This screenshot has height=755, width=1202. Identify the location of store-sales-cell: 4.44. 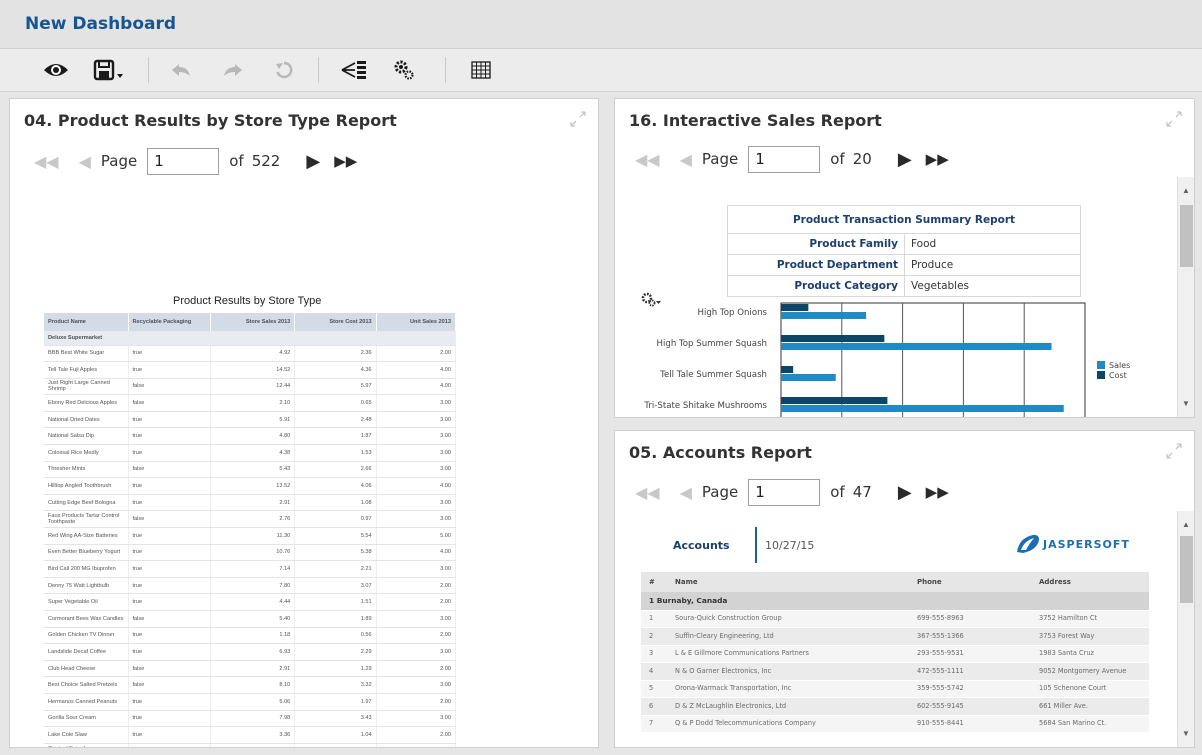
(253, 602).